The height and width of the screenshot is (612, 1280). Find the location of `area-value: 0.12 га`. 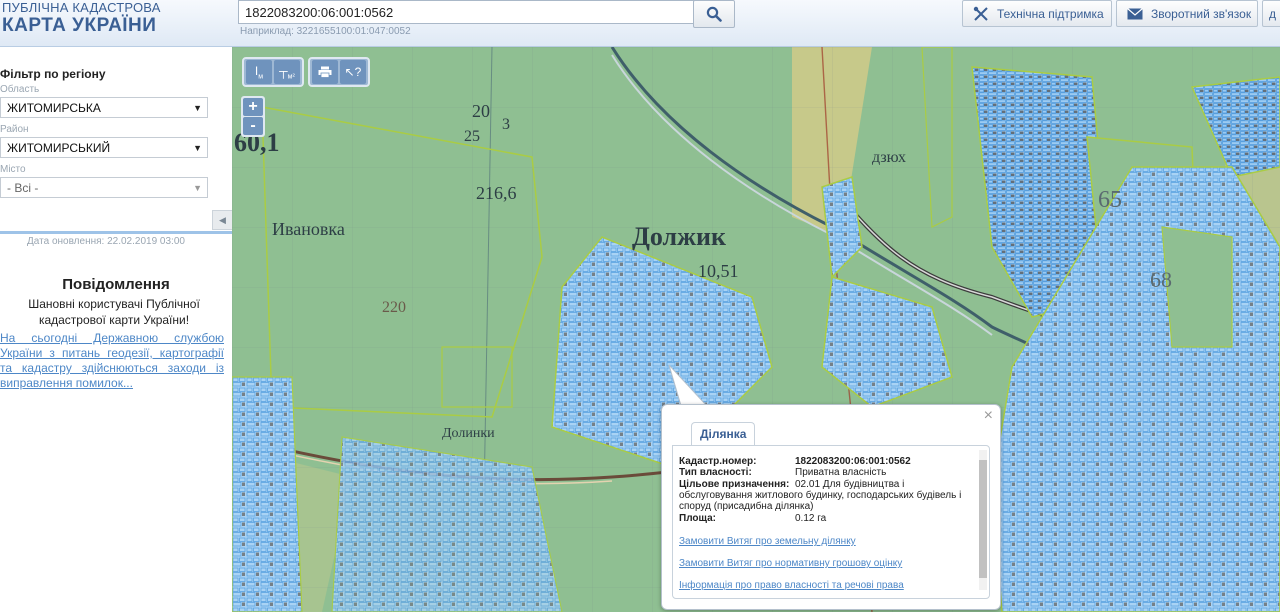

area-value: 0.12 га is located at coordinates (811, 518).